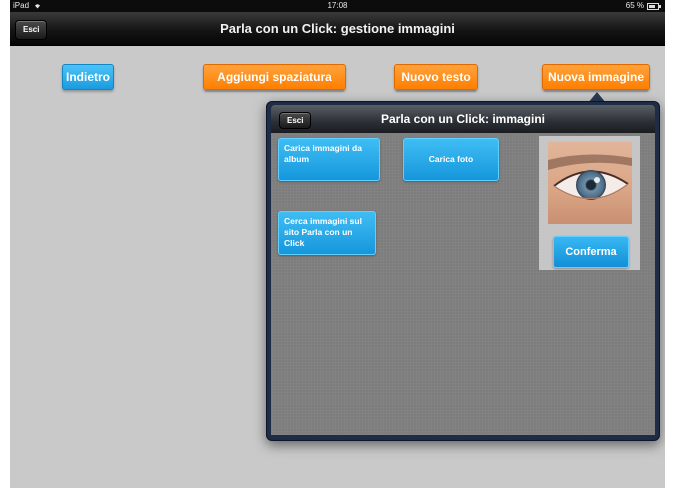 This screenshot has height=490, width=673. I want to click on clock: 17:08, so click(337, 5).